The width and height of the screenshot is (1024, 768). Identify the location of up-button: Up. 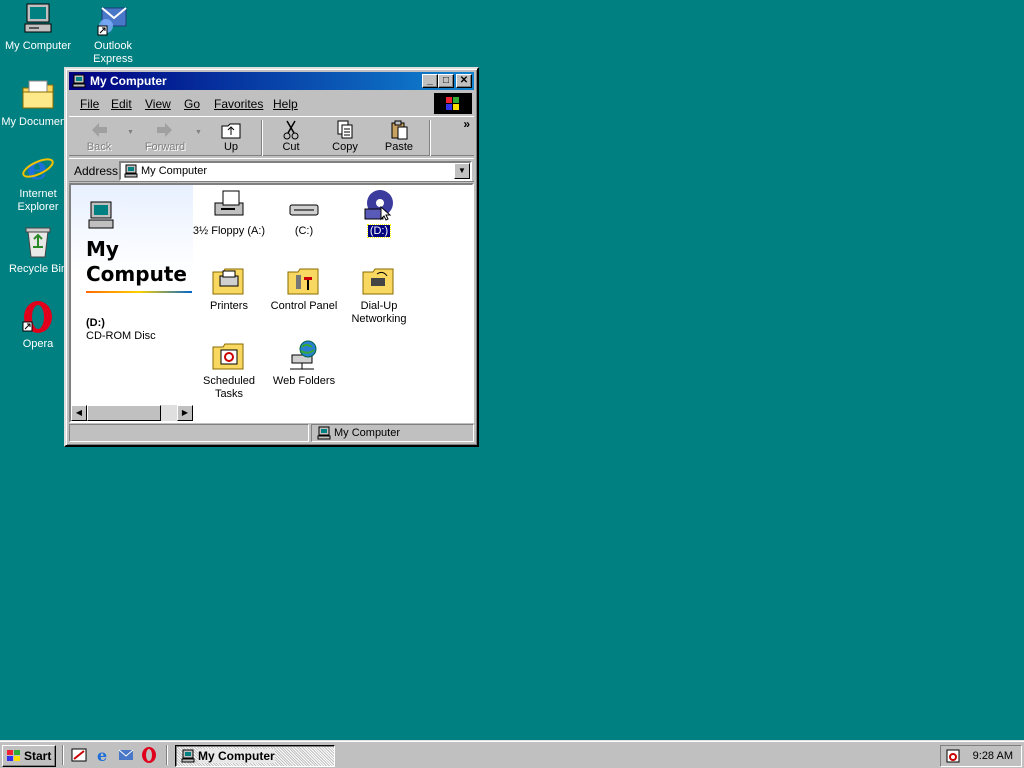
(231, 136).